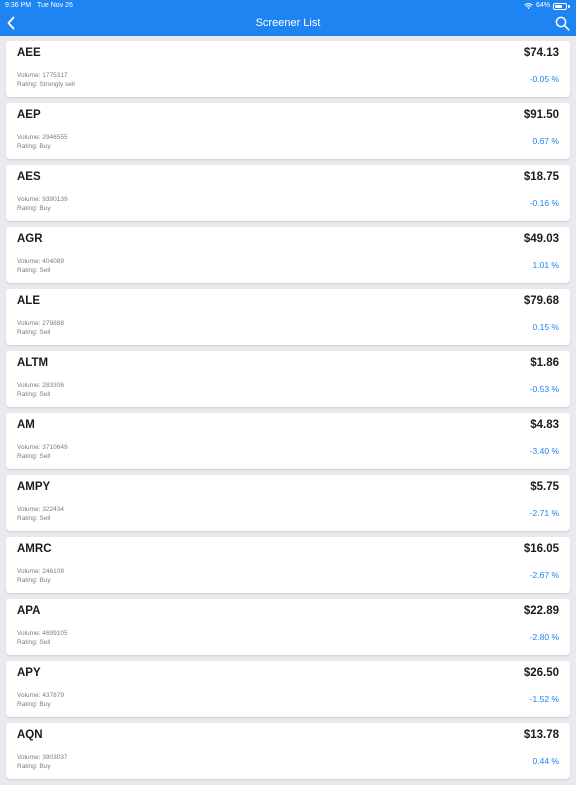  I want to click on stock-symbol: APA, so click(29, 611).